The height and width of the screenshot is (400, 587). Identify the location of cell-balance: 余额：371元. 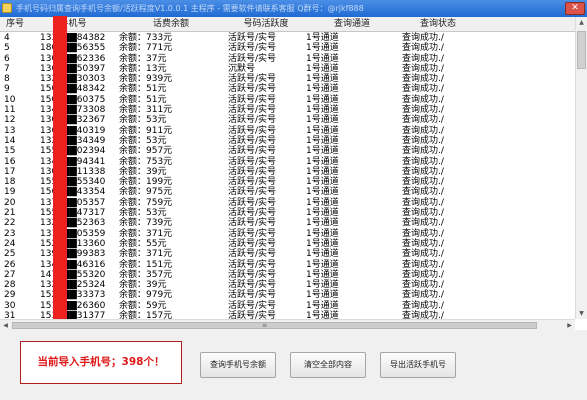
(146, 254).